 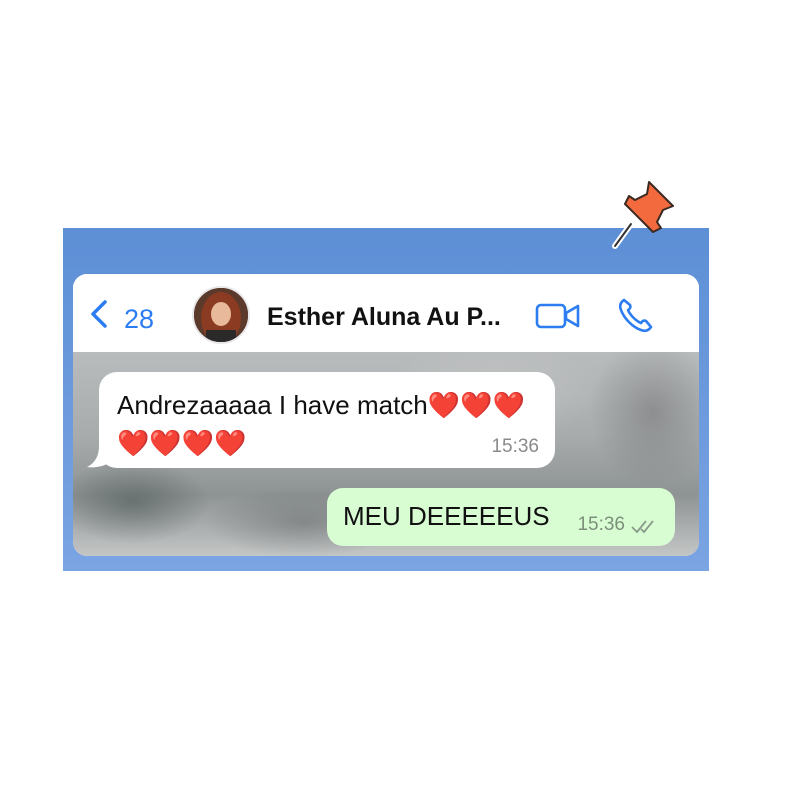 I want to click on double-check-icon, so click(x=642, y=527).